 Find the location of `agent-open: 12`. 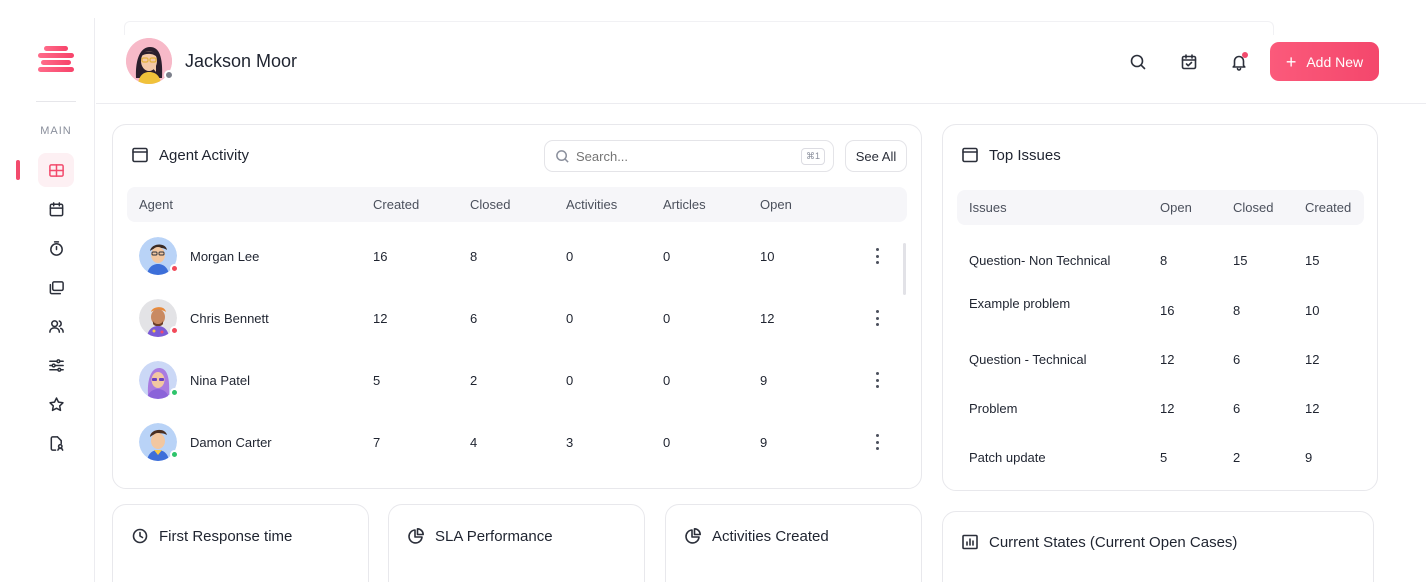

agent-open: 12 is located at coordinates (767, 318).